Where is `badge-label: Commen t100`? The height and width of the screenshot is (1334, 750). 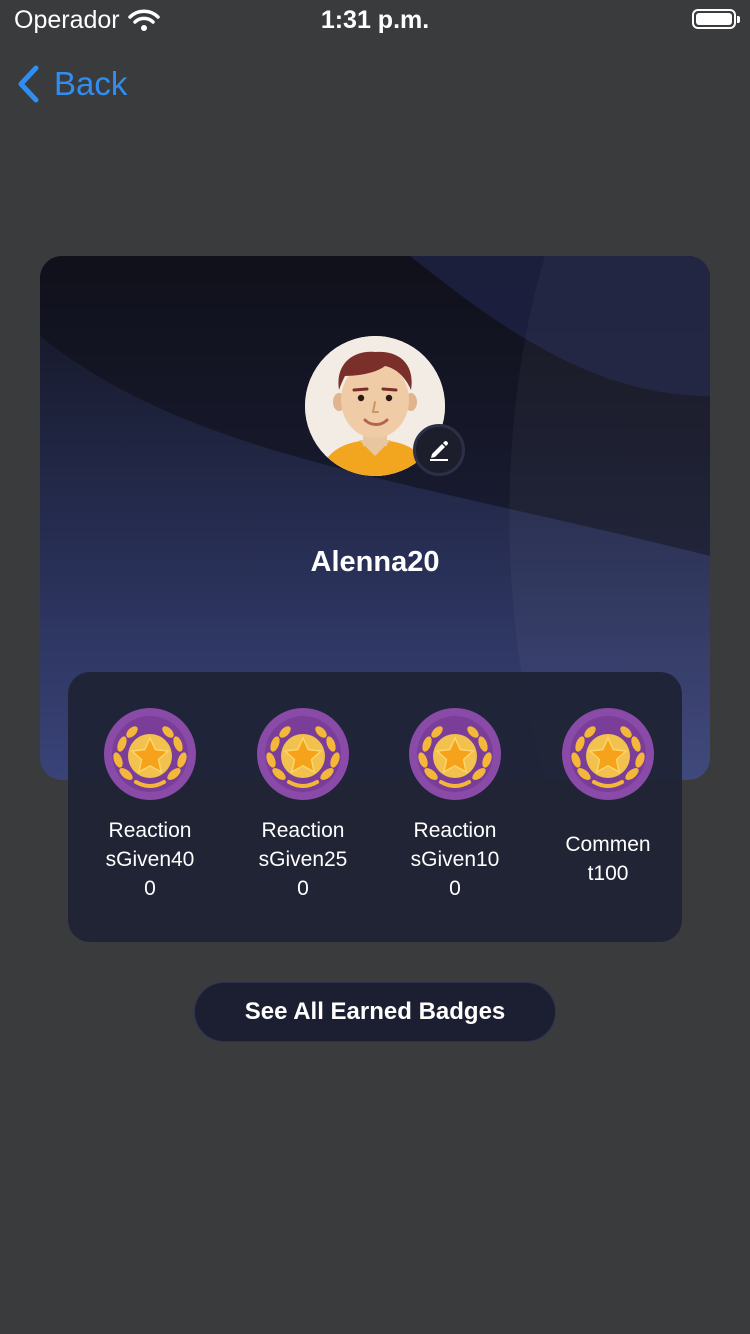 badge-label: Commen t100 is located at coordinates (608, 859).